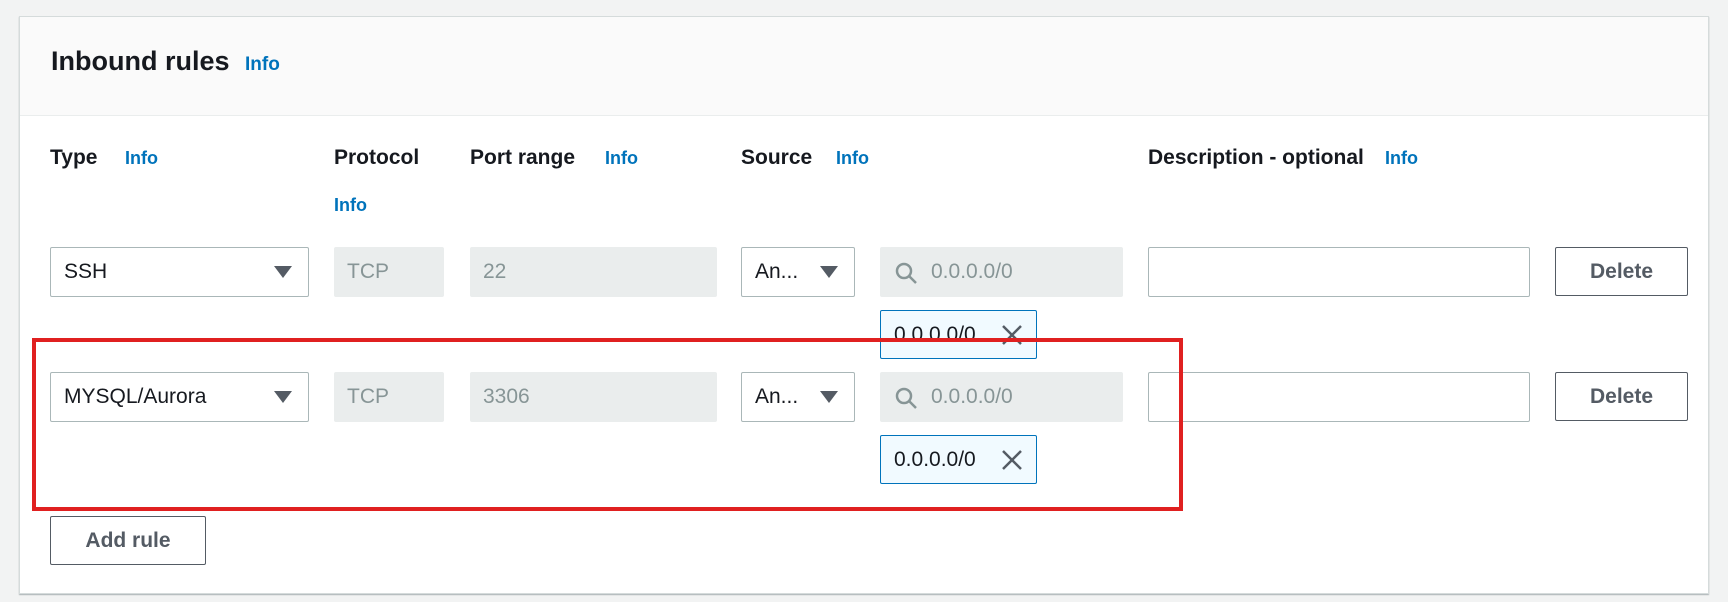 The height and width of the screenshot is (602, 1728). I want to click on rule-2-cidr-tag: 0.0.0.0/0, so click(958, 459).